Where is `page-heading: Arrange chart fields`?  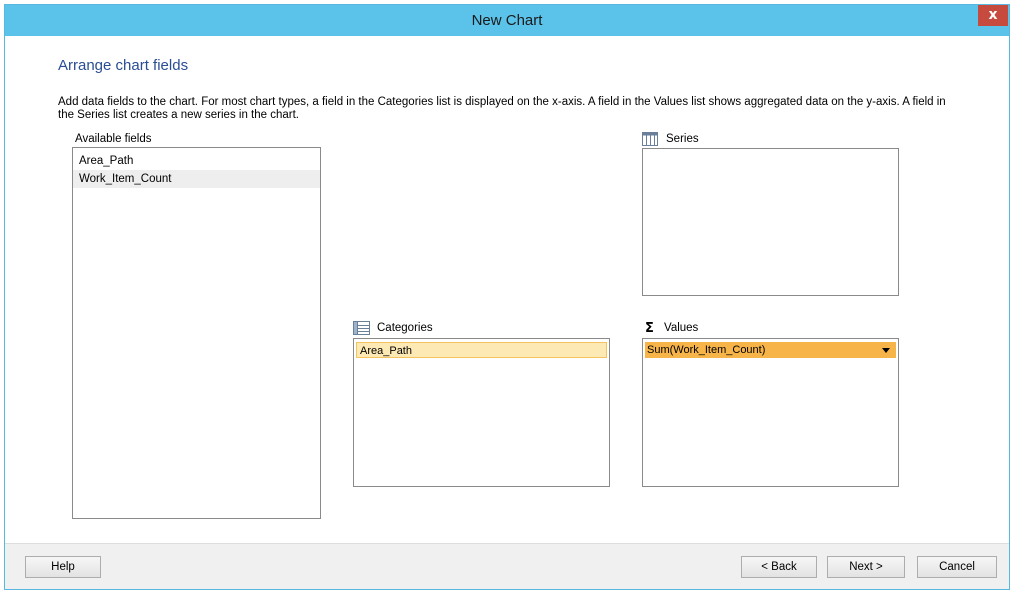
page-heading: Arrange chart fields is located at coordinates (123, 65).